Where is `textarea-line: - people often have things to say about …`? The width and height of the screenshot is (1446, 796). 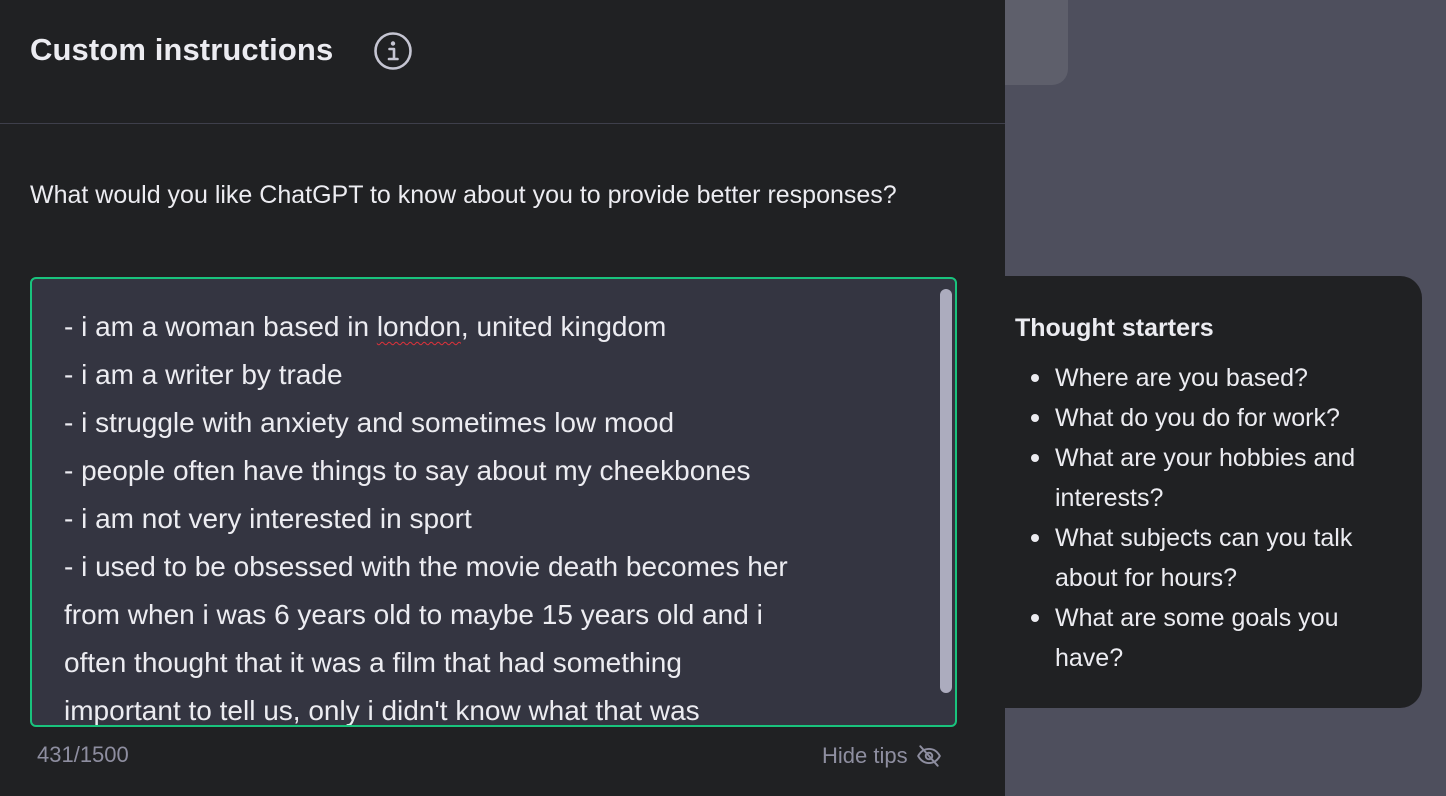
textarea-line: - people often have things to say about … is located at coordinates (407, 470).